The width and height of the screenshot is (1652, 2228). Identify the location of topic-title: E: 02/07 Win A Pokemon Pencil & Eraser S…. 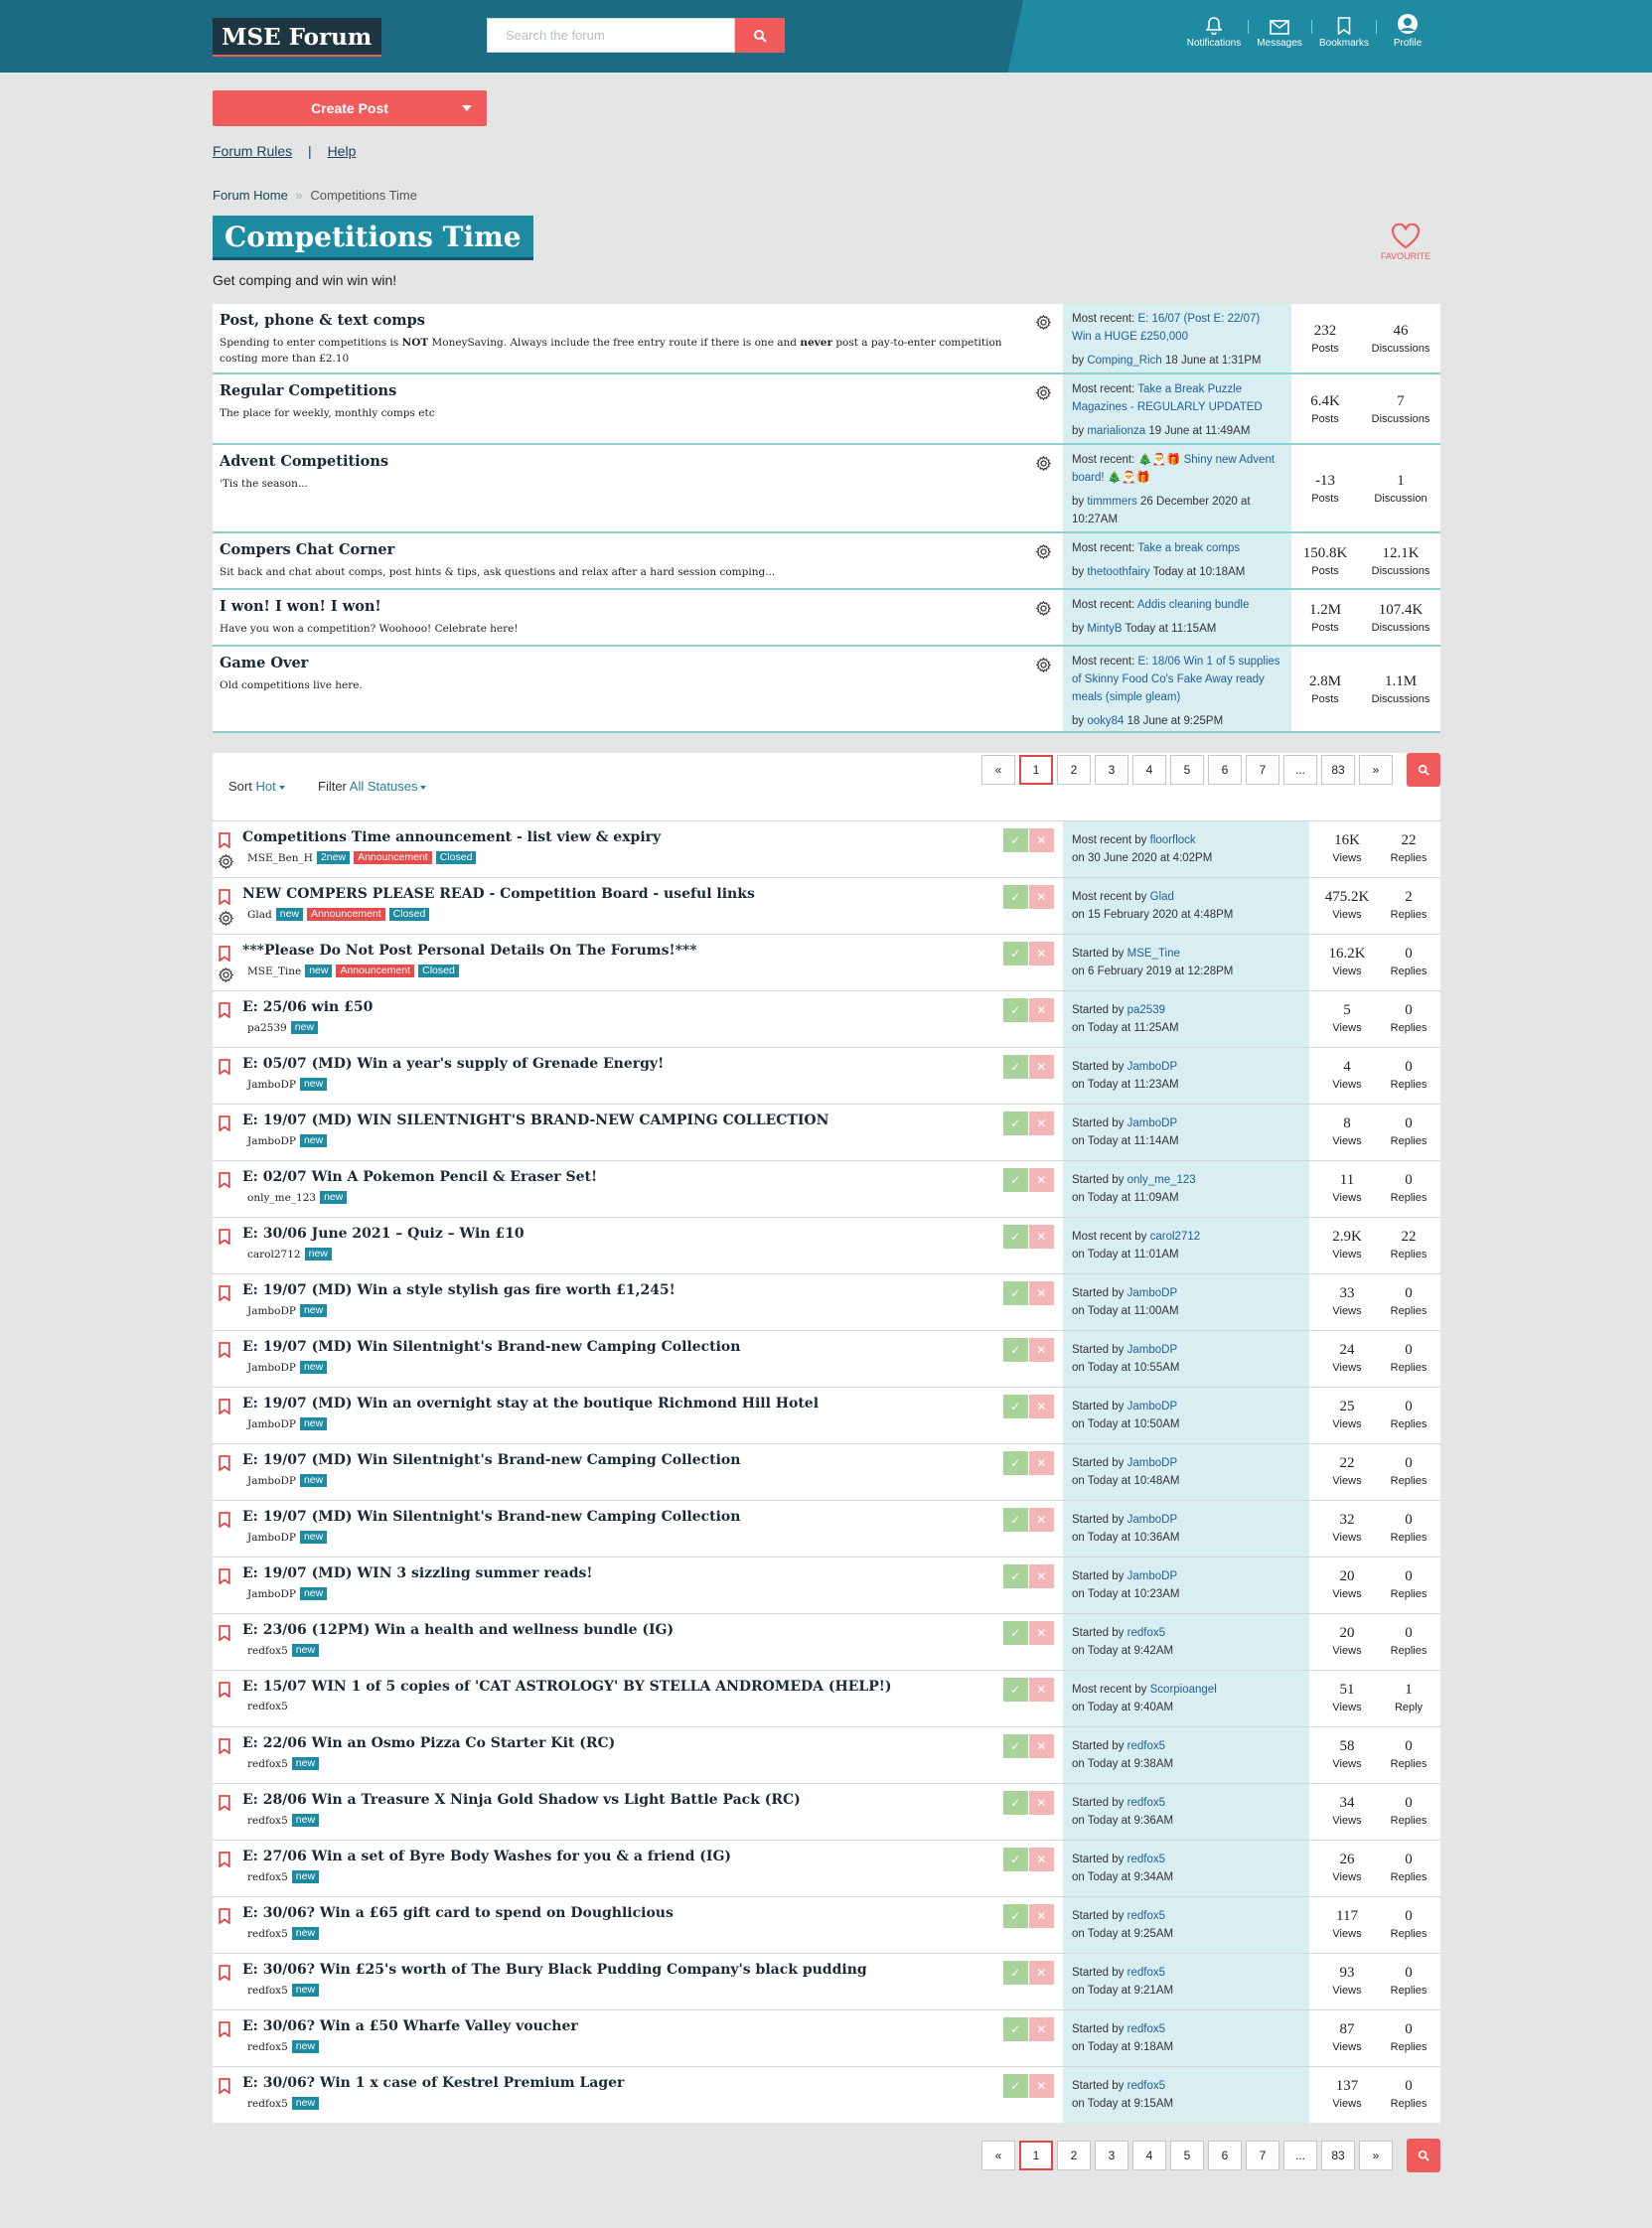
(420, 1177).